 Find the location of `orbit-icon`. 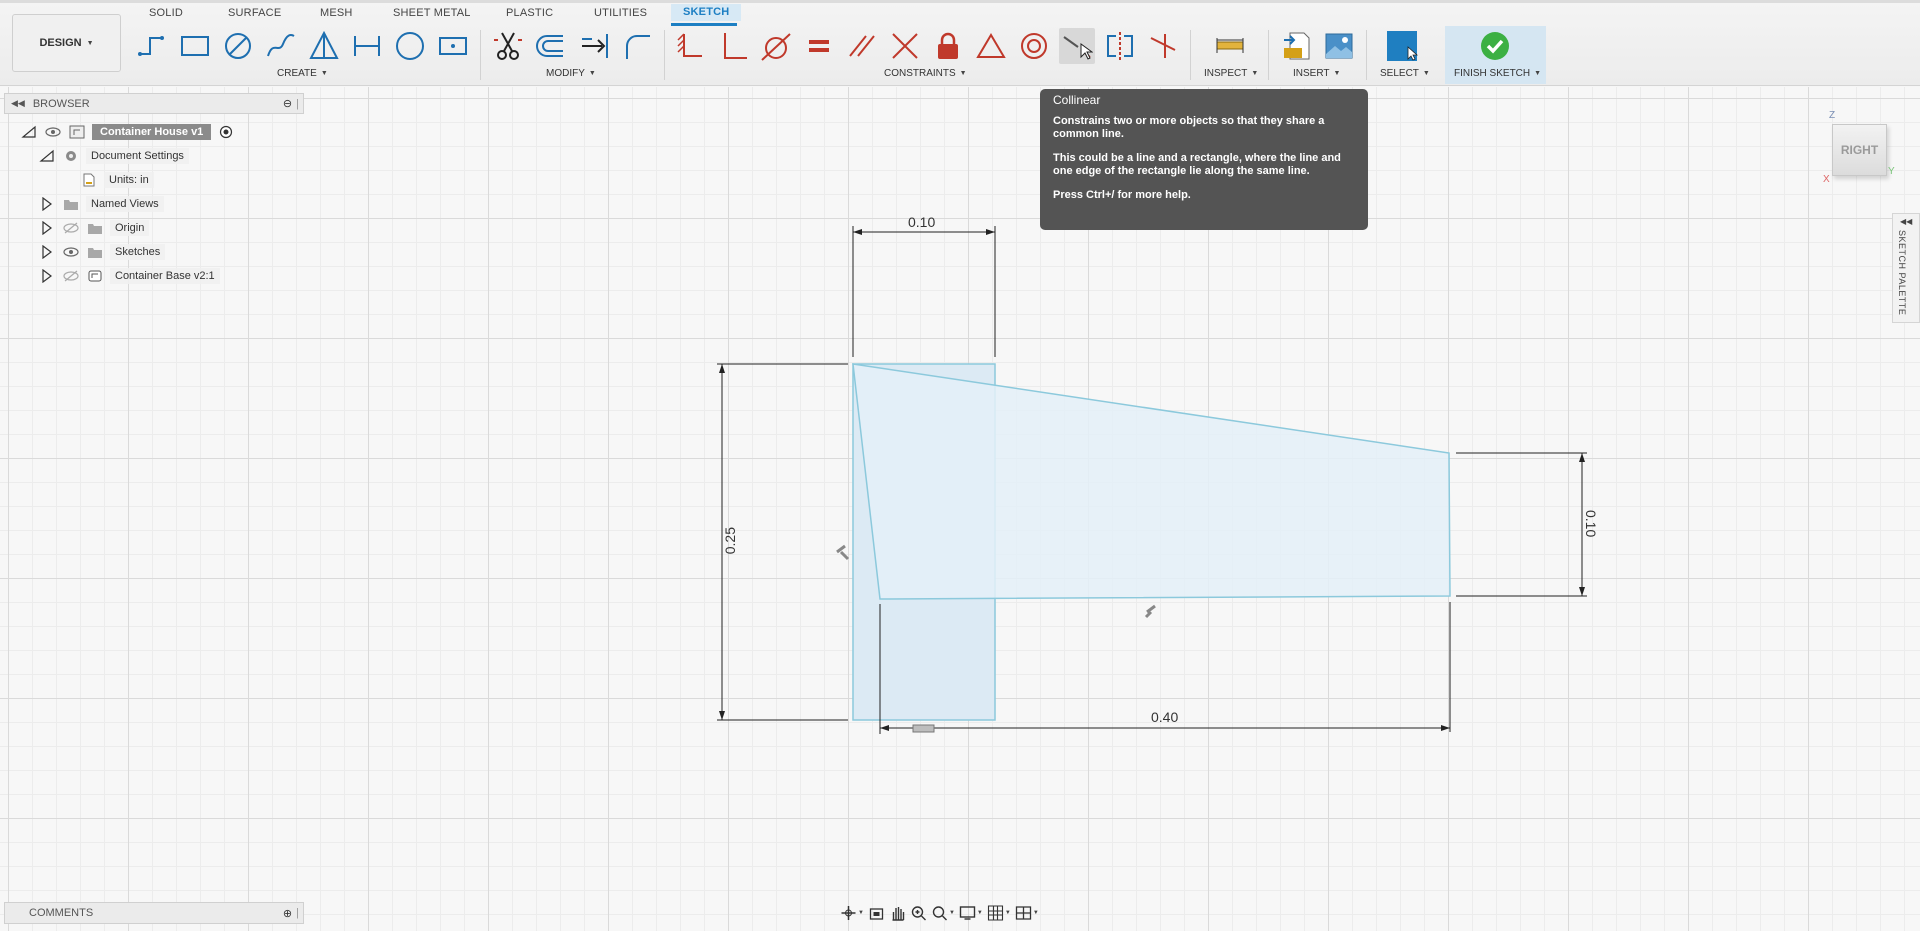

orbit-icon is located at coordinates (848, 913).